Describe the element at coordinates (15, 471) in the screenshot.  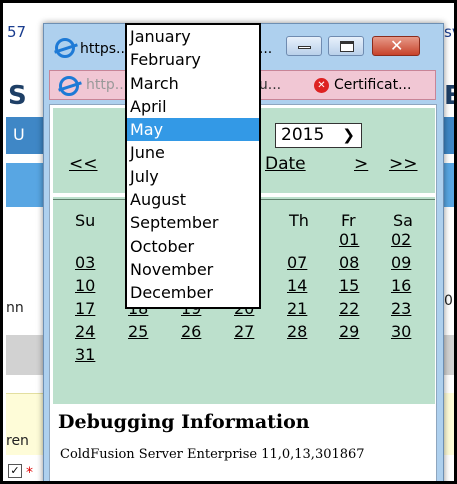
I see `background-checkbox: ✓` at that location.